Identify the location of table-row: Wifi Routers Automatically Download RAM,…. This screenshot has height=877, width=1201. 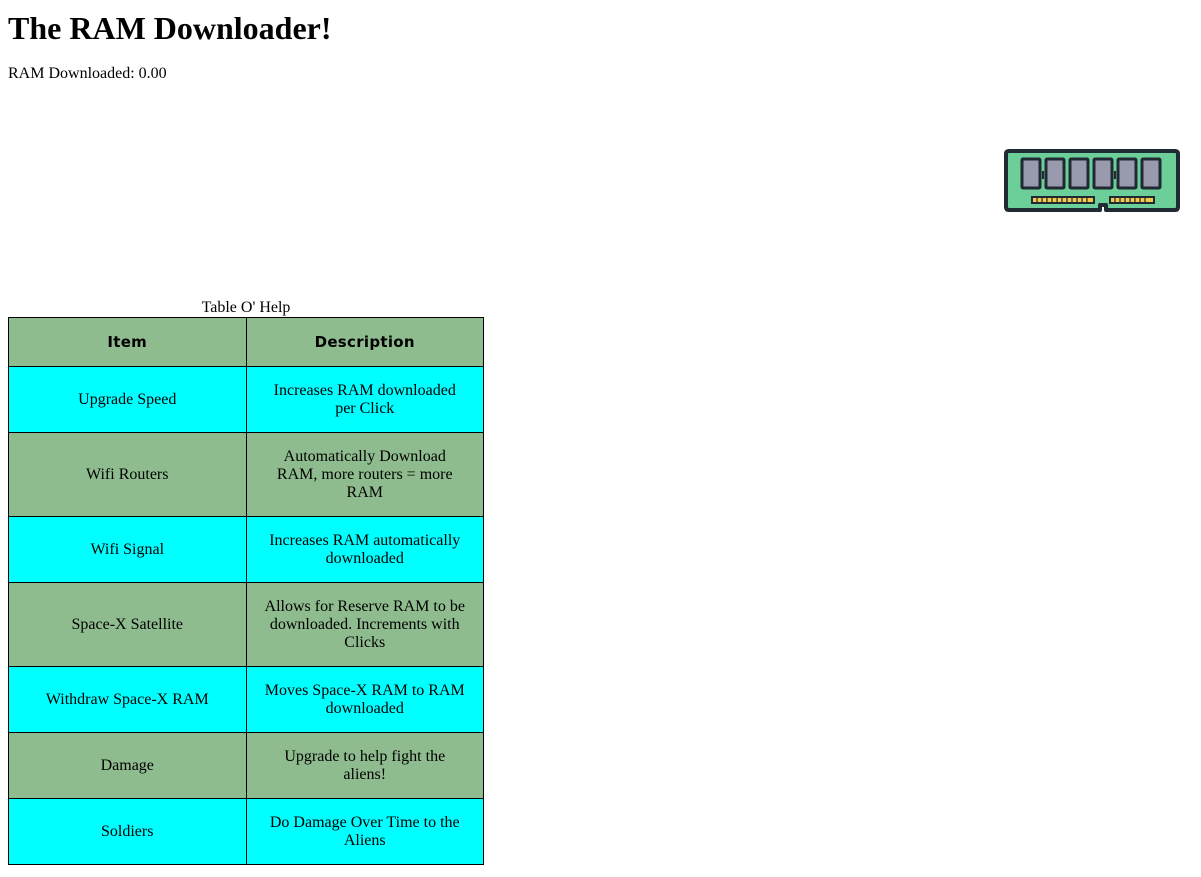
(246, 474).